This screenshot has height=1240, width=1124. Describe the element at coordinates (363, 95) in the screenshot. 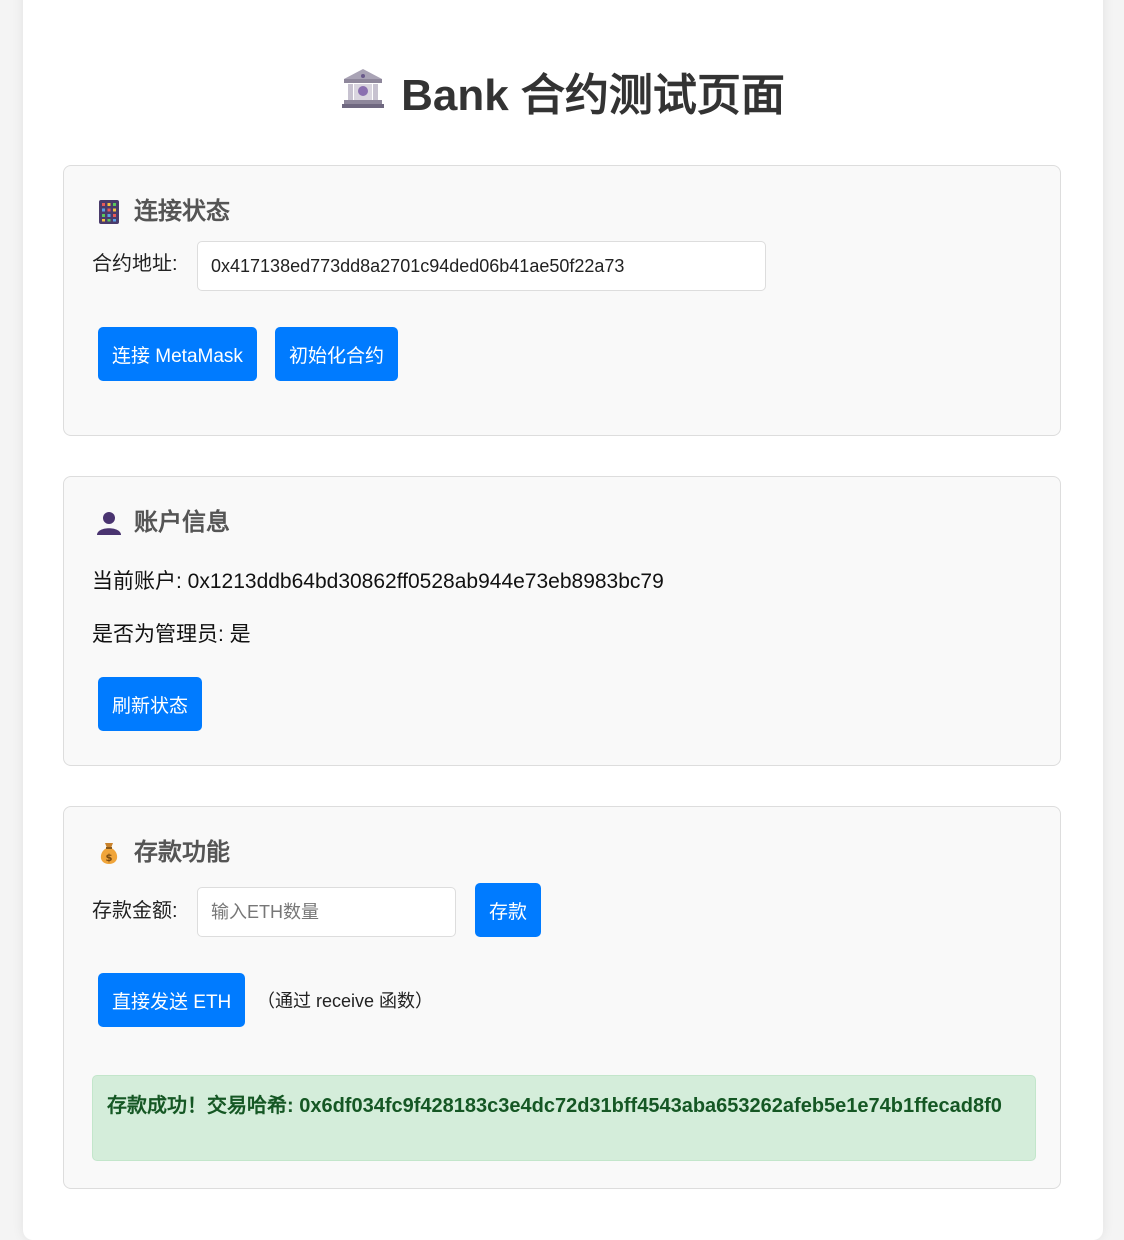

I see `bank-icon` at that location.